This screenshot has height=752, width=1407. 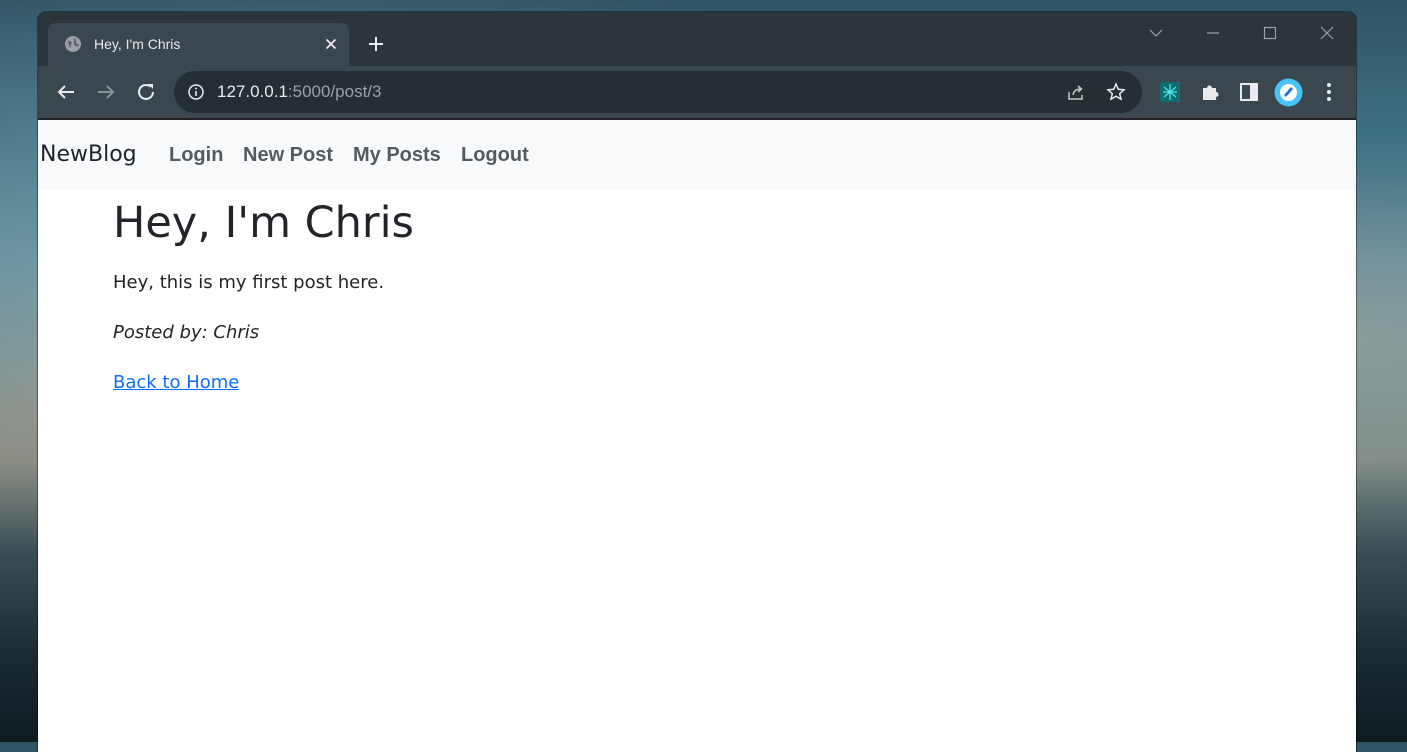 I want to click on nav-new-post-link: New Post, so click(x=288, y=155).